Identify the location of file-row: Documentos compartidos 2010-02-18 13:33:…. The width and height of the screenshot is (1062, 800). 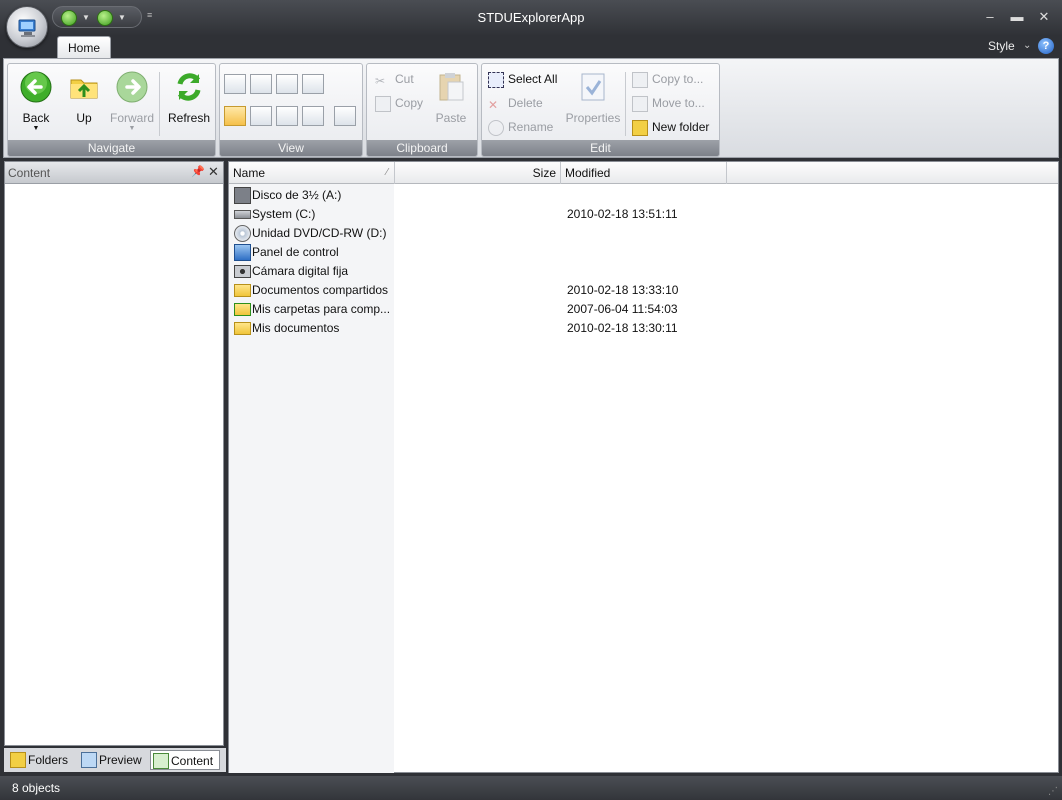
(479, 290).